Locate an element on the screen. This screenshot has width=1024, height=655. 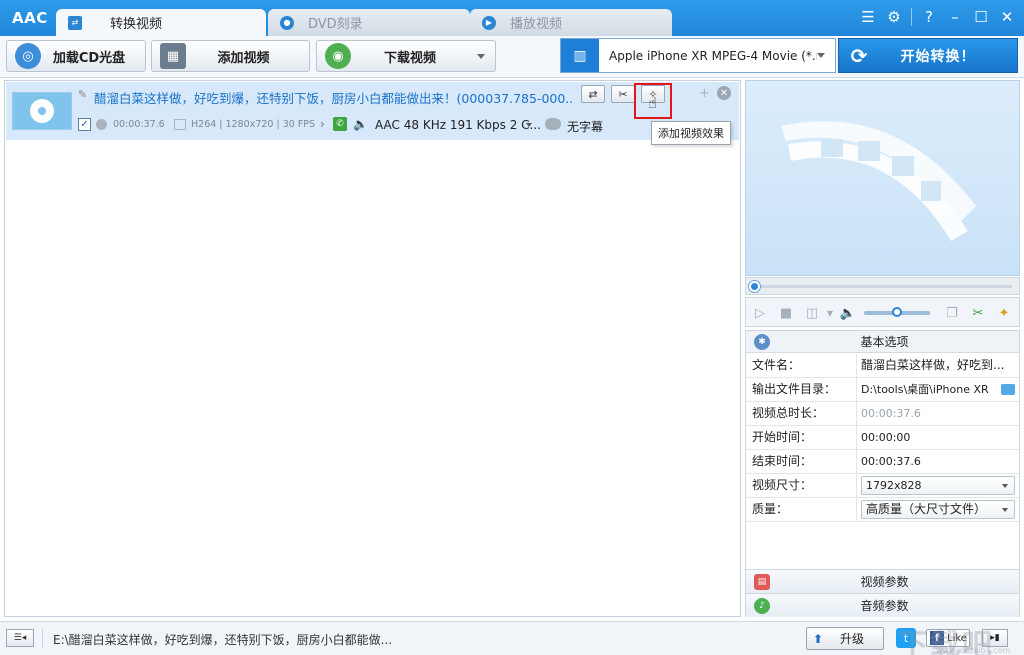
subtitle-bubble-icon is located at coordinates (553, 124).